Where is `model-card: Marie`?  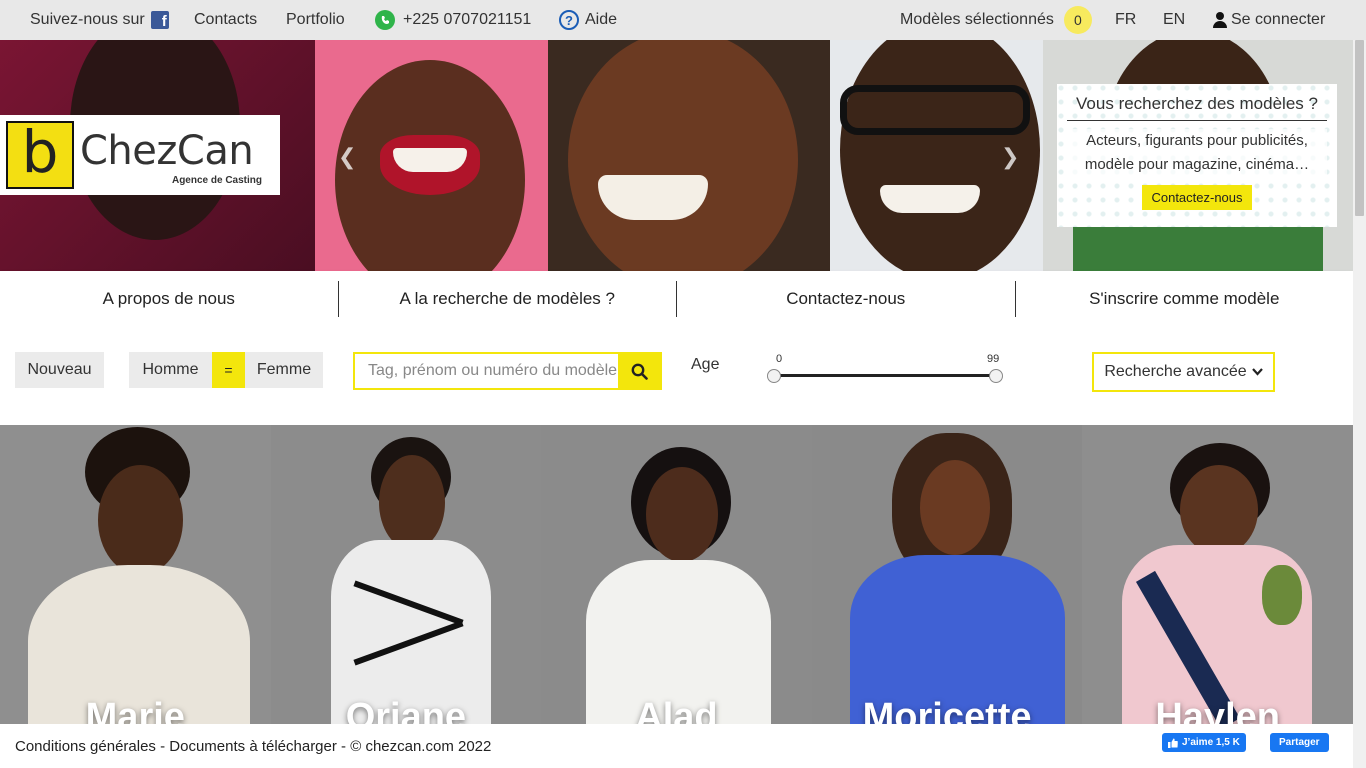
model-card: Marie is located at coordinates (135, 575).